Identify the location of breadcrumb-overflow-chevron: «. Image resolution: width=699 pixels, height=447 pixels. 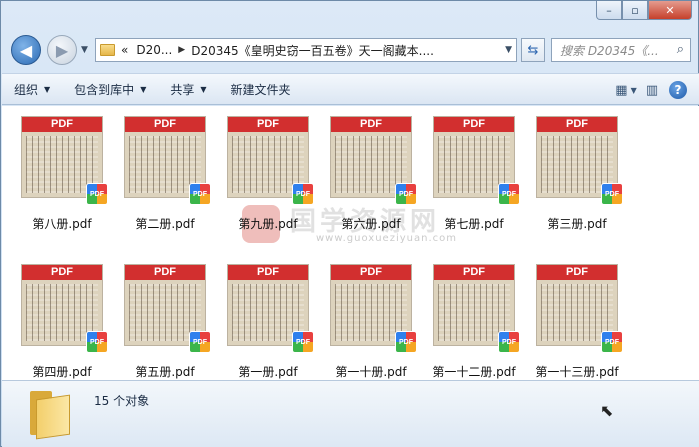
(124, 50).